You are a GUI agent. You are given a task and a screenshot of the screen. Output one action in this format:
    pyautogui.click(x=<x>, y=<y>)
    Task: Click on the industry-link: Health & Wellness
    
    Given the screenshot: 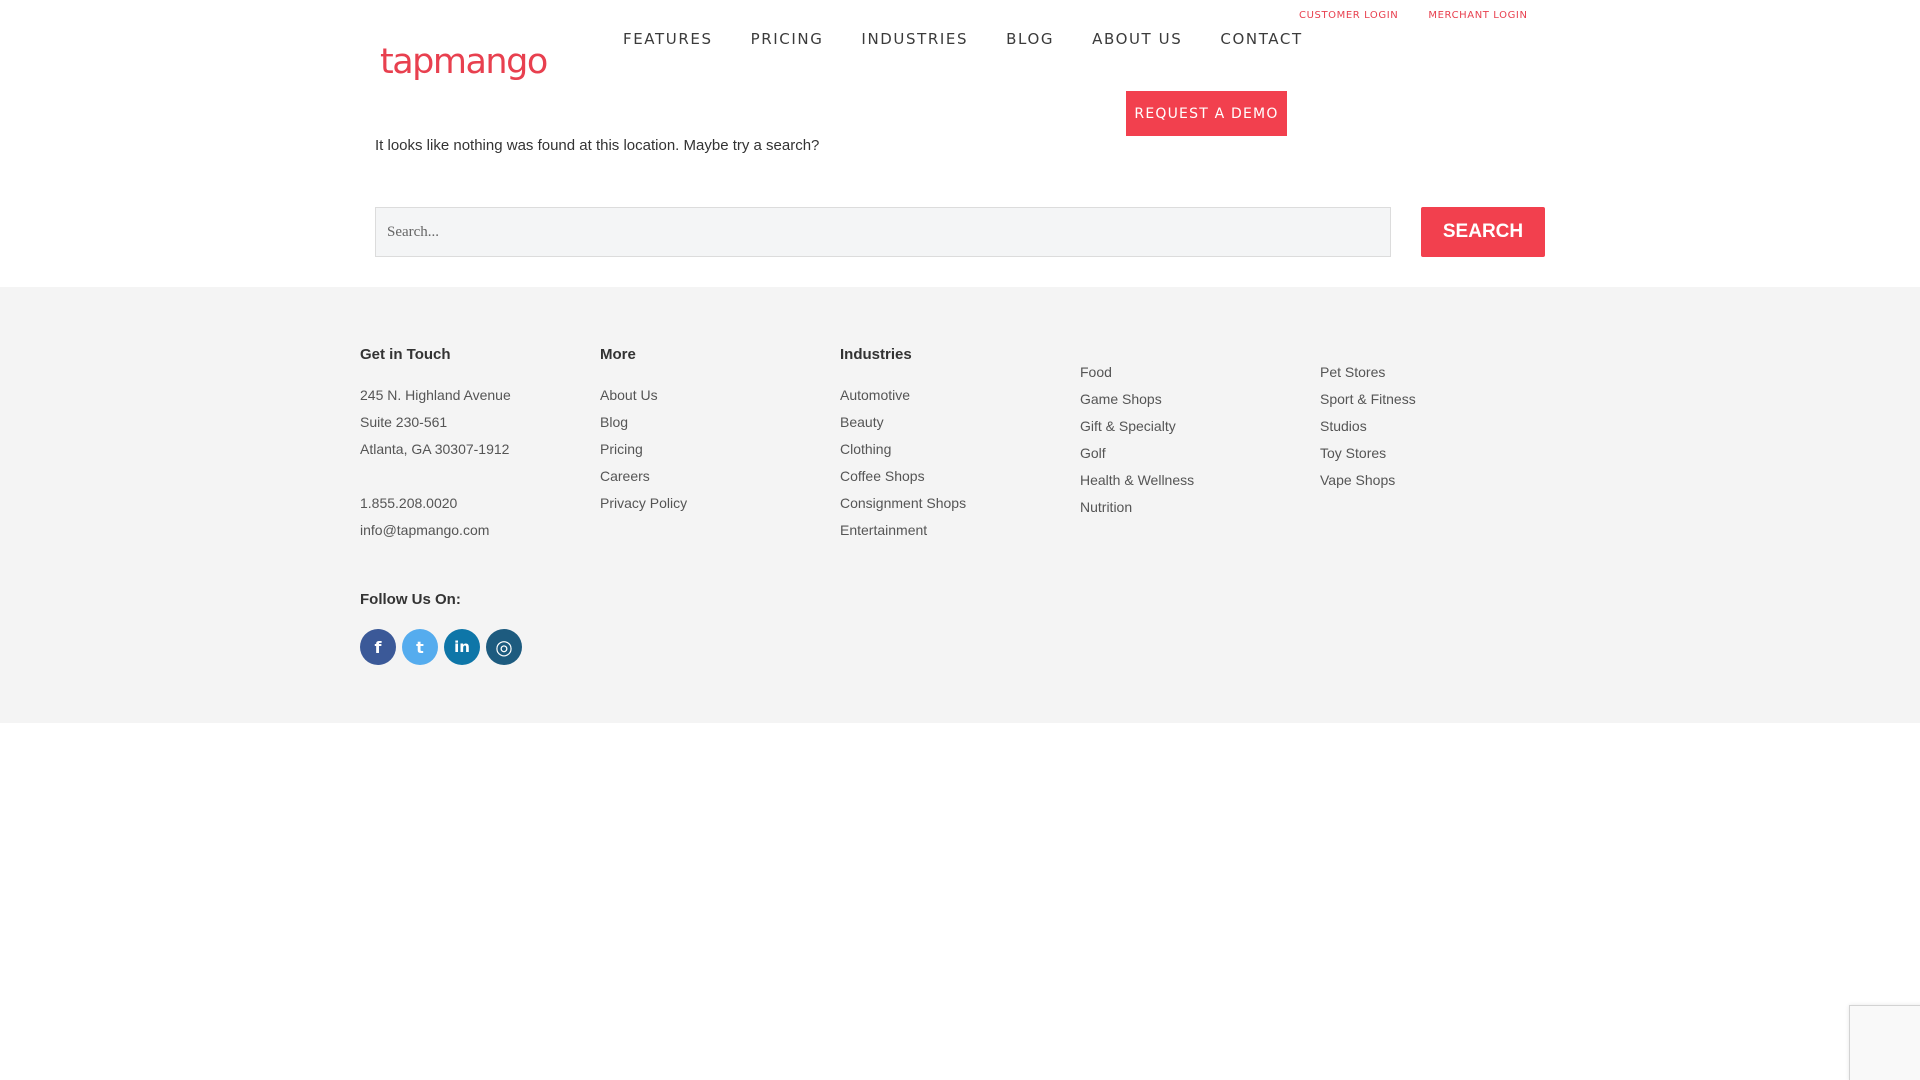 What is the action you would take?
    pyautogui.click(x=1137, y=480)
    